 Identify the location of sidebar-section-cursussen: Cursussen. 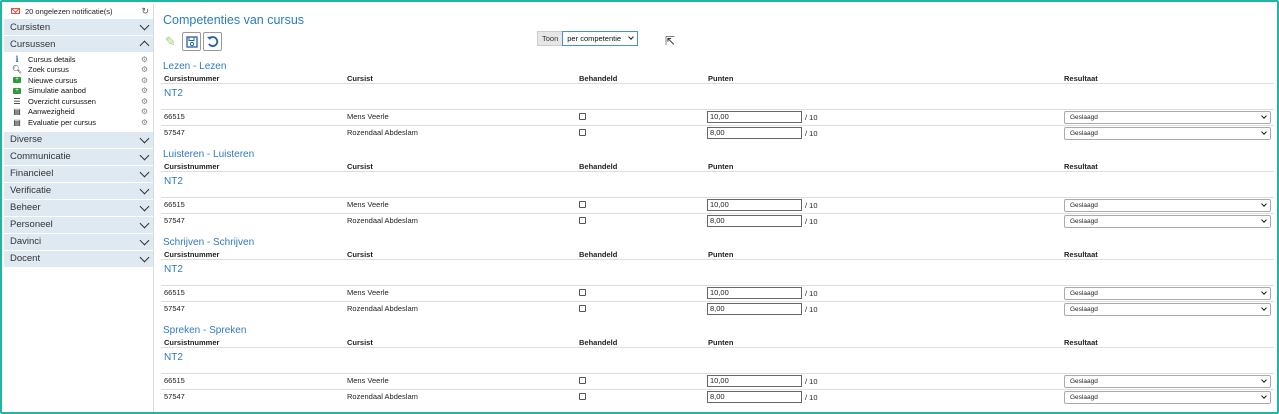
(78, 43).